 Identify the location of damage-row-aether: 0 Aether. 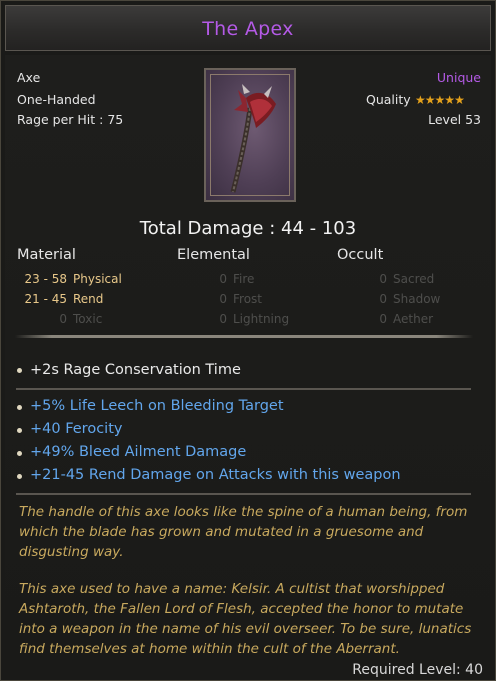
(385, 319).